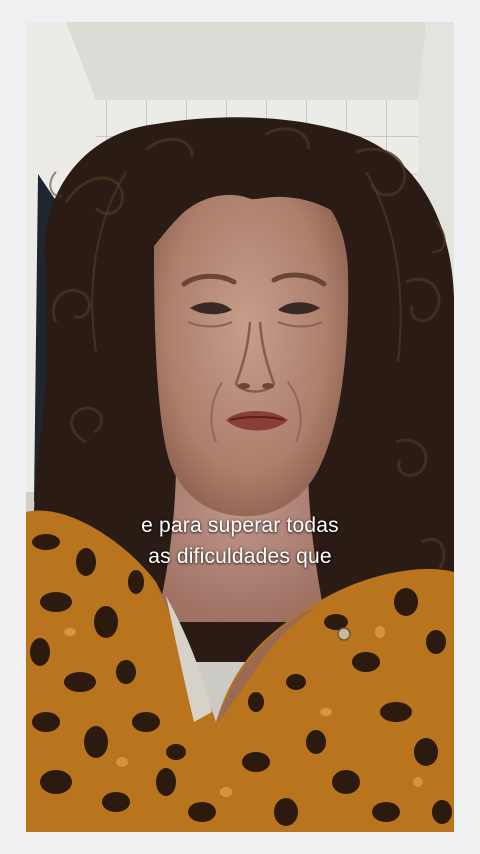 This screenshot has height=854, width=480. What do you see at coordinates (344, 634) in the screenshot?
I see `blouse-button` at bounding box center [344, 634].